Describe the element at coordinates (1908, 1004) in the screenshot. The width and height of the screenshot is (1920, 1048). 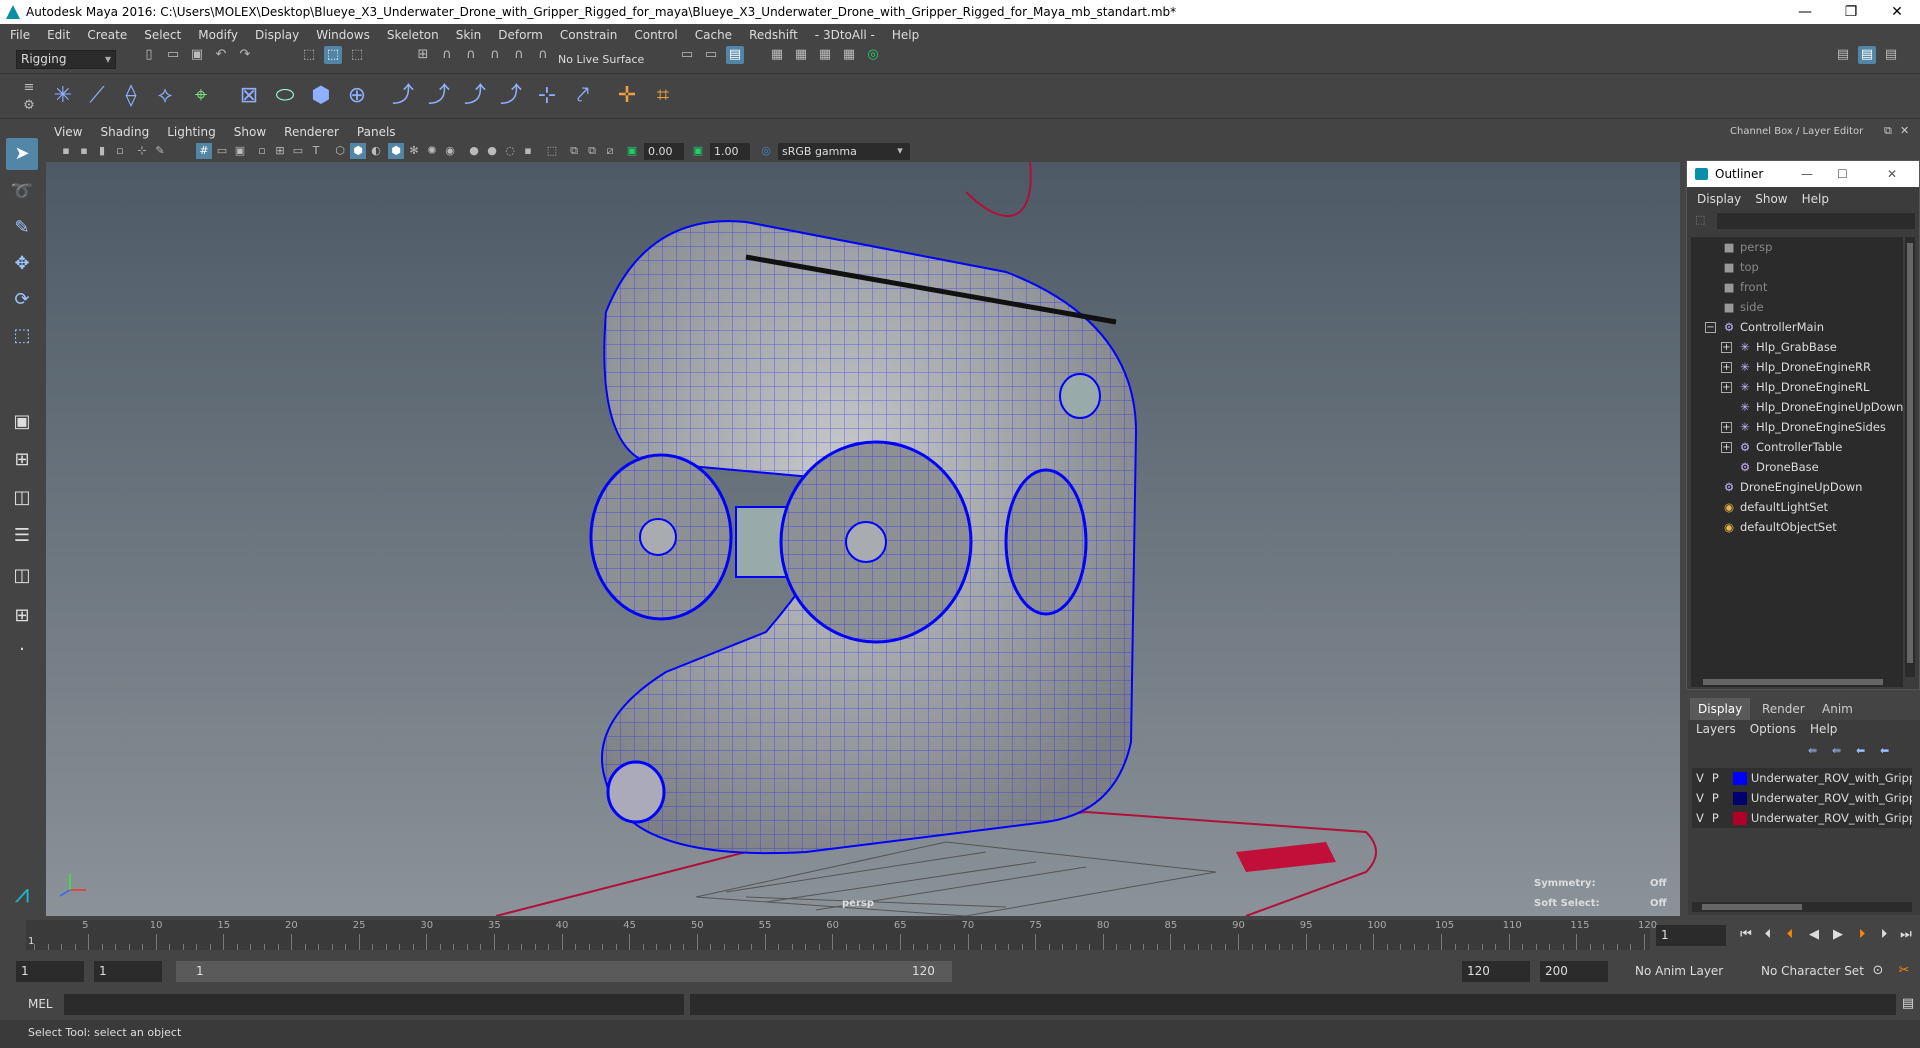
I see `script-editor-icon: ▤` at that location.